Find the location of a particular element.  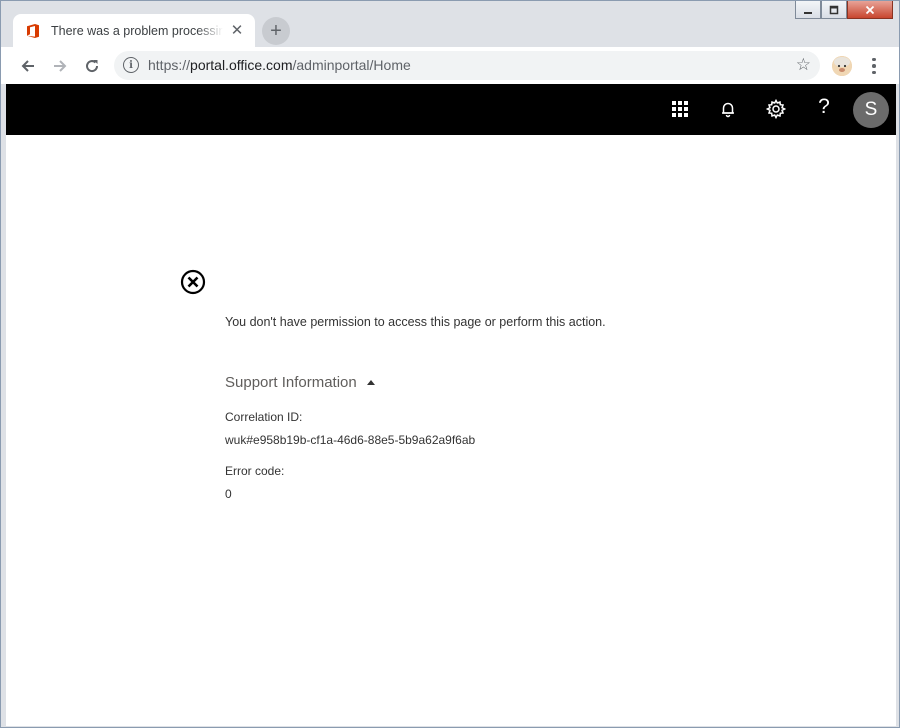

url-path: /adminportal/Home is located at coordinates (351, 65).